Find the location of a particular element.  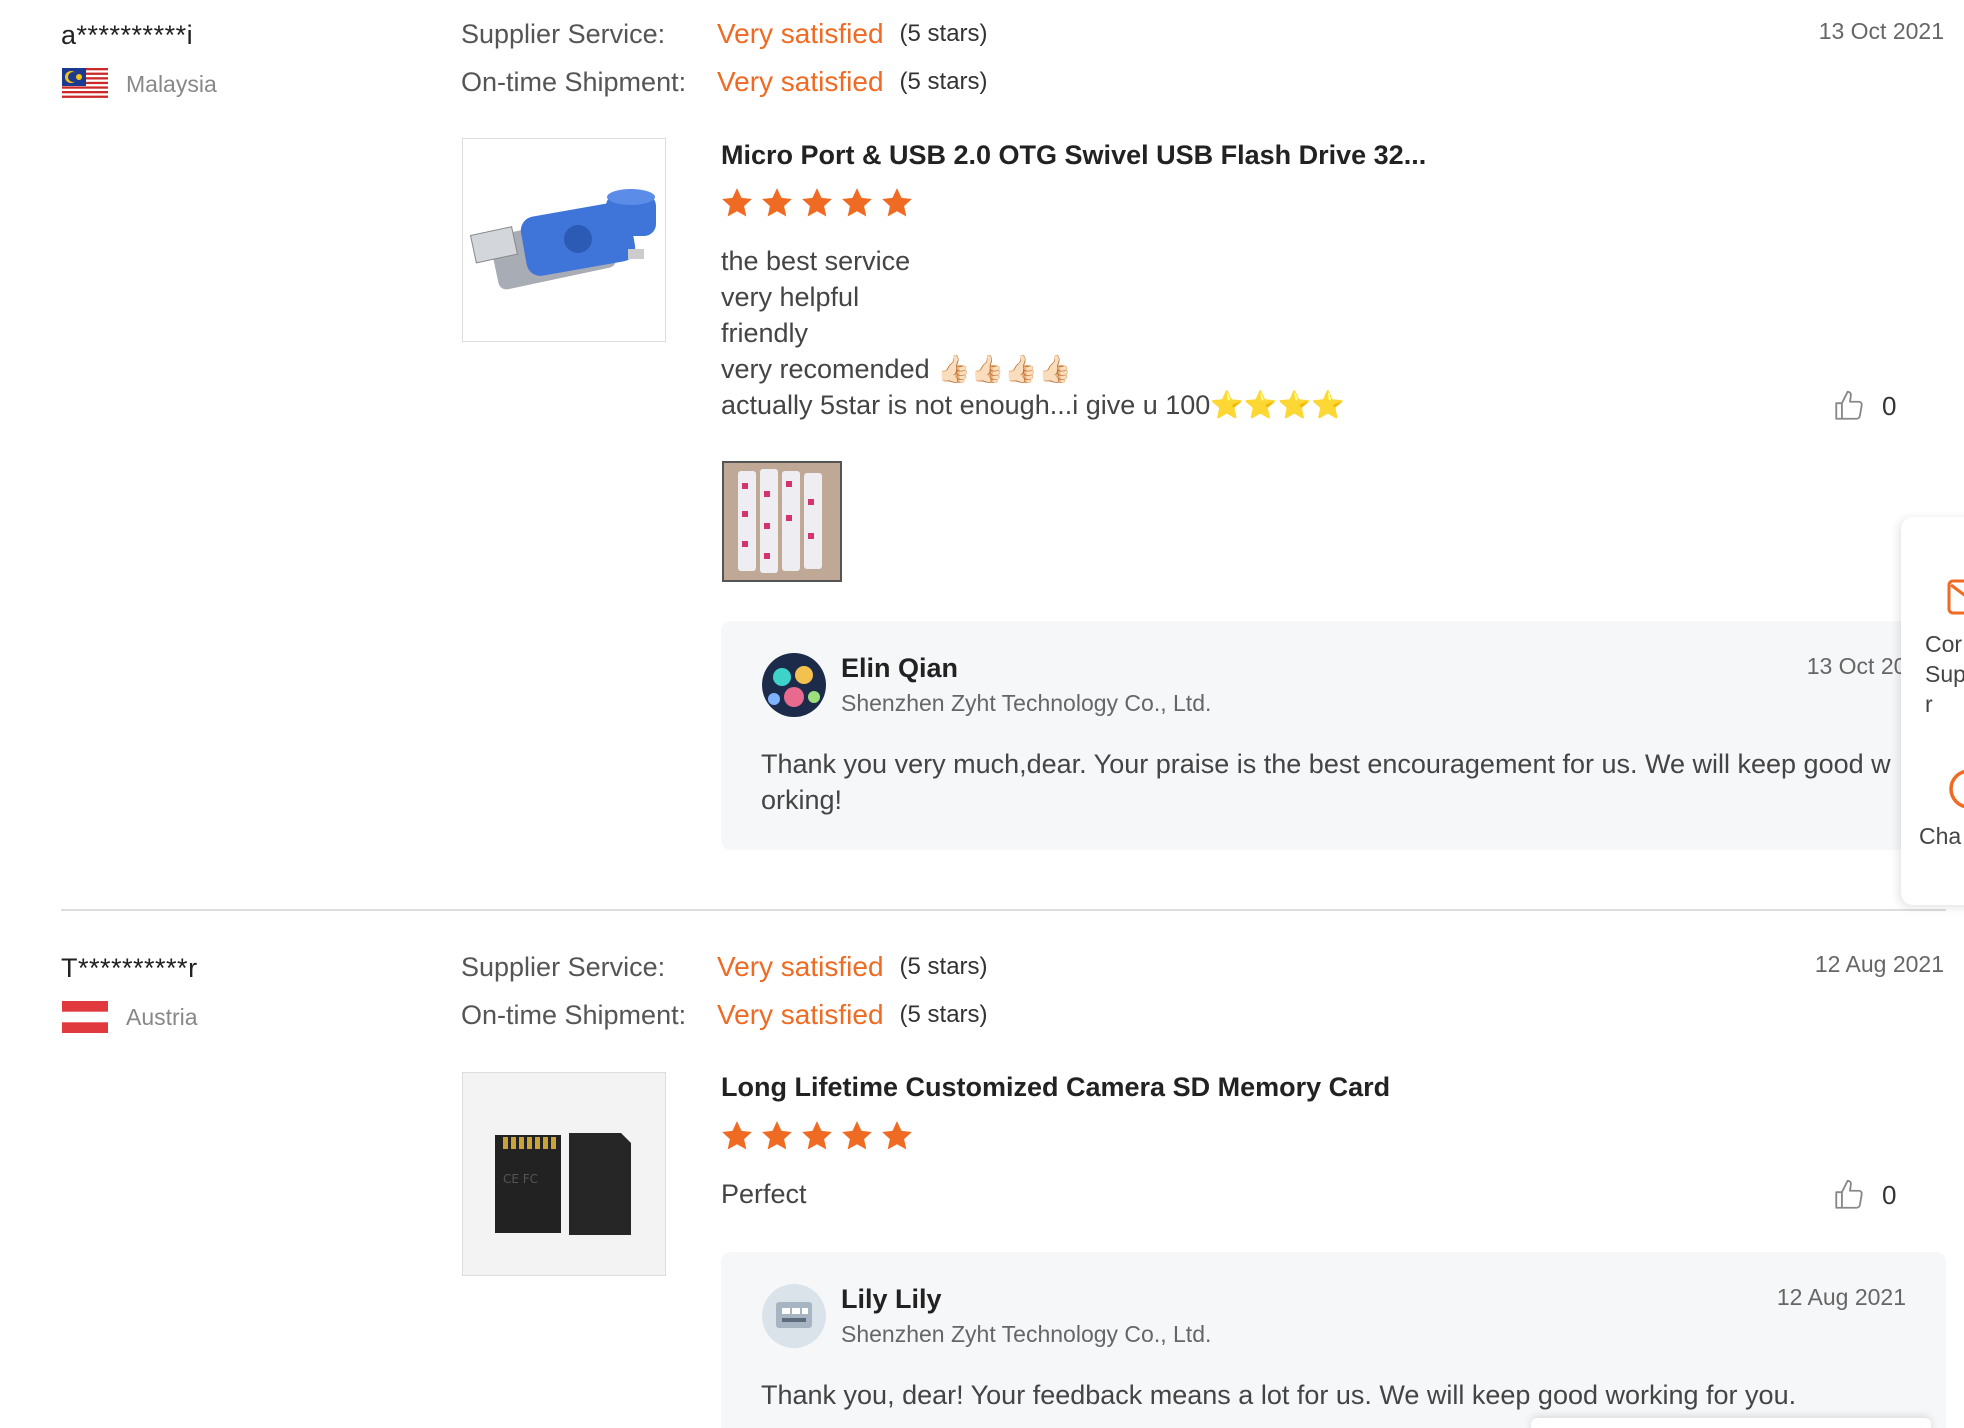

floating-contact-panel: Cor Sup r Cha is located at coordinates (1932, 711).